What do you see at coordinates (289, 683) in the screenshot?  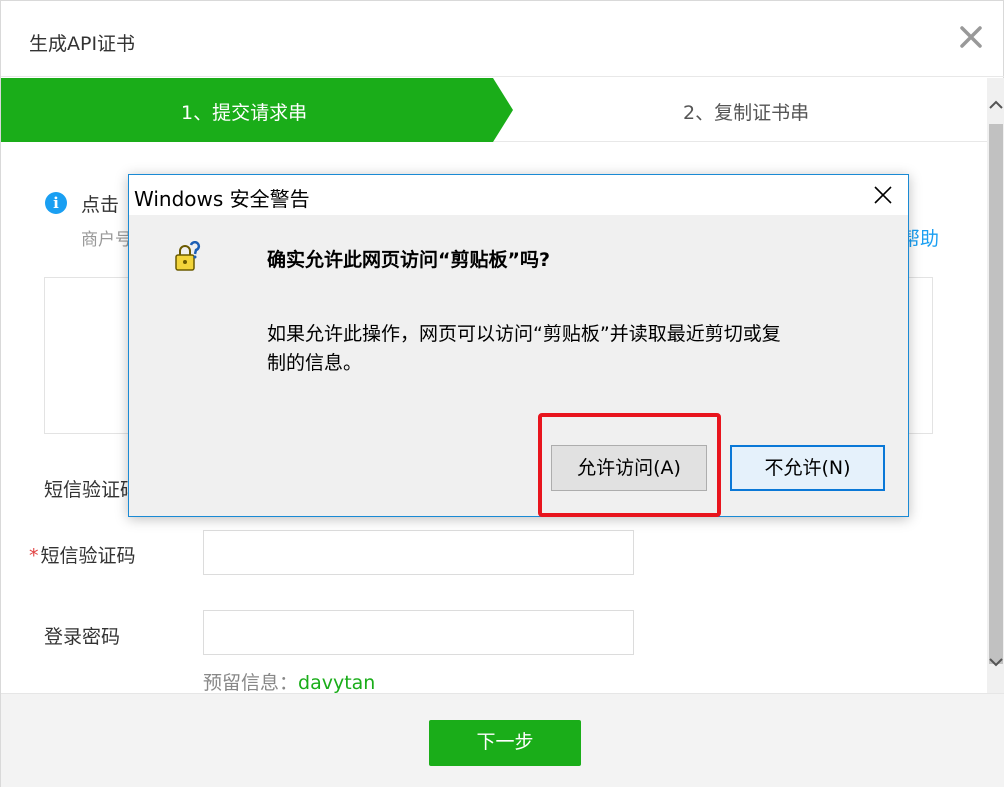 I see `reserved-info: 预留信息：davytan` at bounding box center [289, 683].